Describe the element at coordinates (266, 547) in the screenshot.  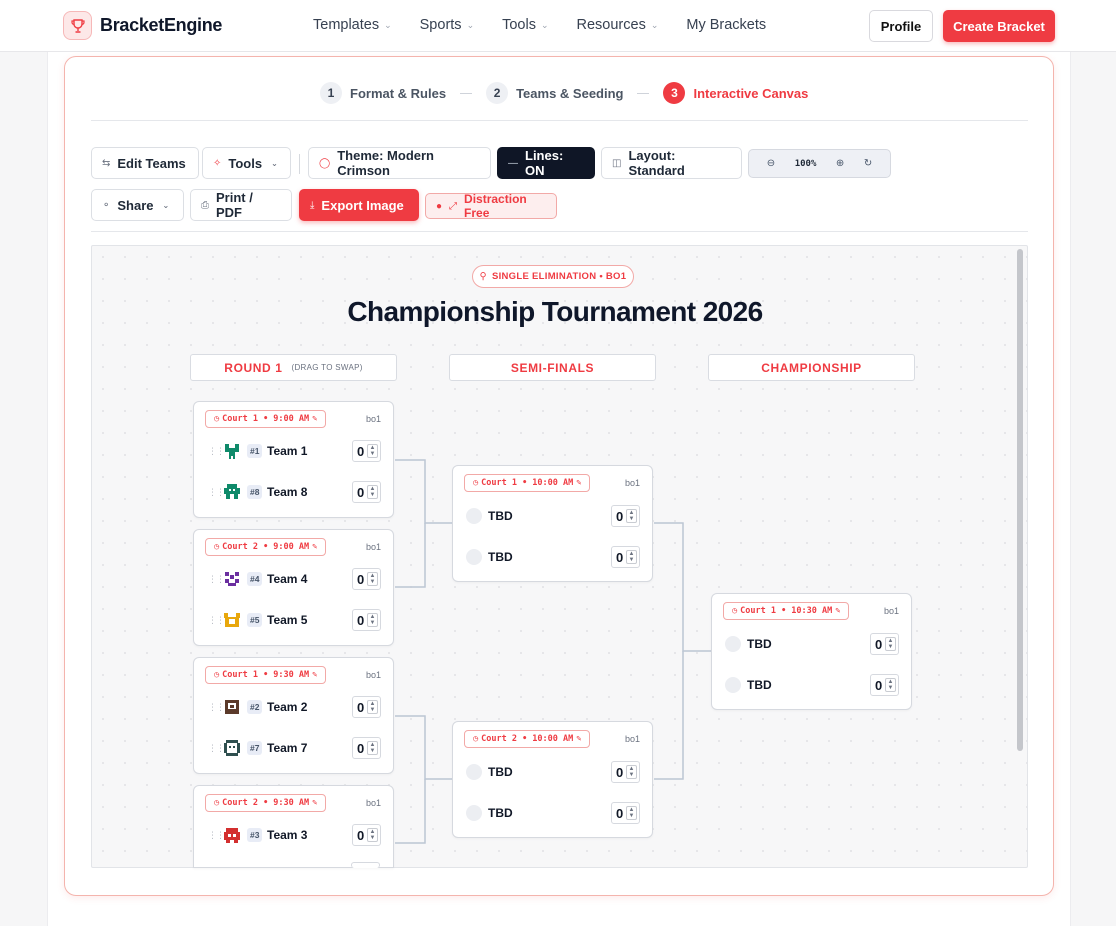
I see `match-time-badge: ◷ Court 2 • 9:00 AM ✎` at that location.